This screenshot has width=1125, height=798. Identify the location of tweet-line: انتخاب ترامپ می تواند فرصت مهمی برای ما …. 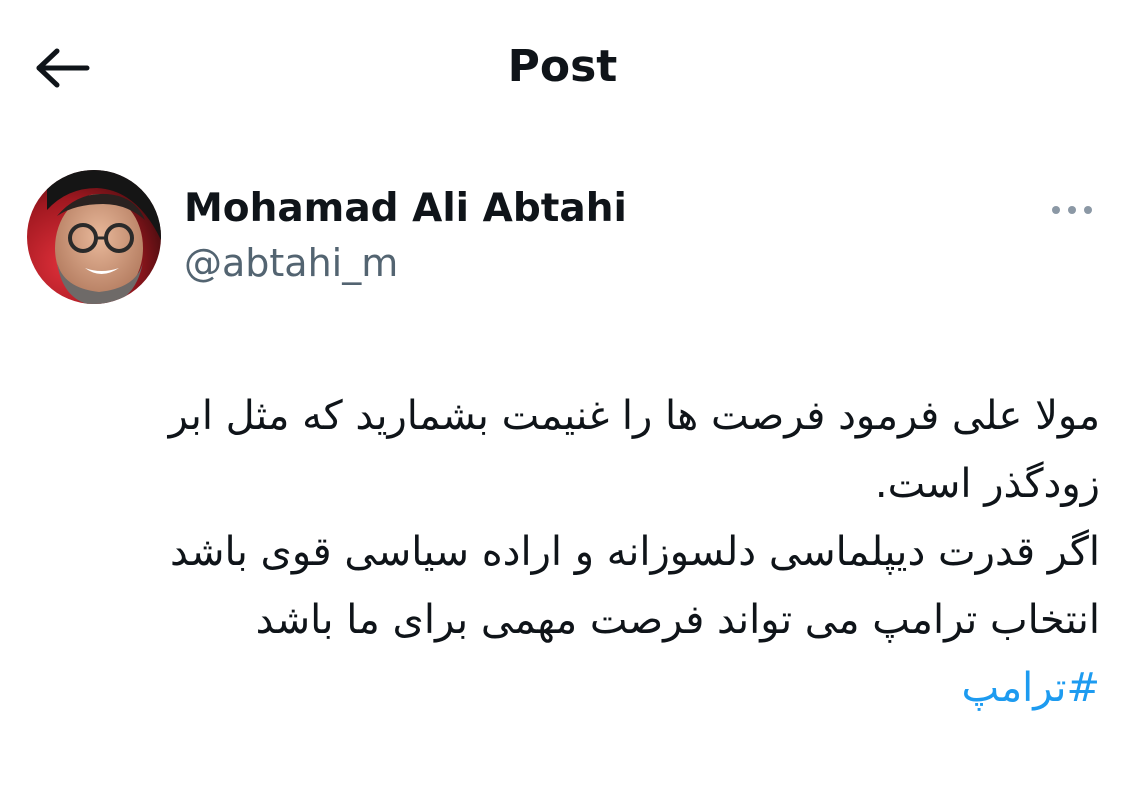
(677, 620).